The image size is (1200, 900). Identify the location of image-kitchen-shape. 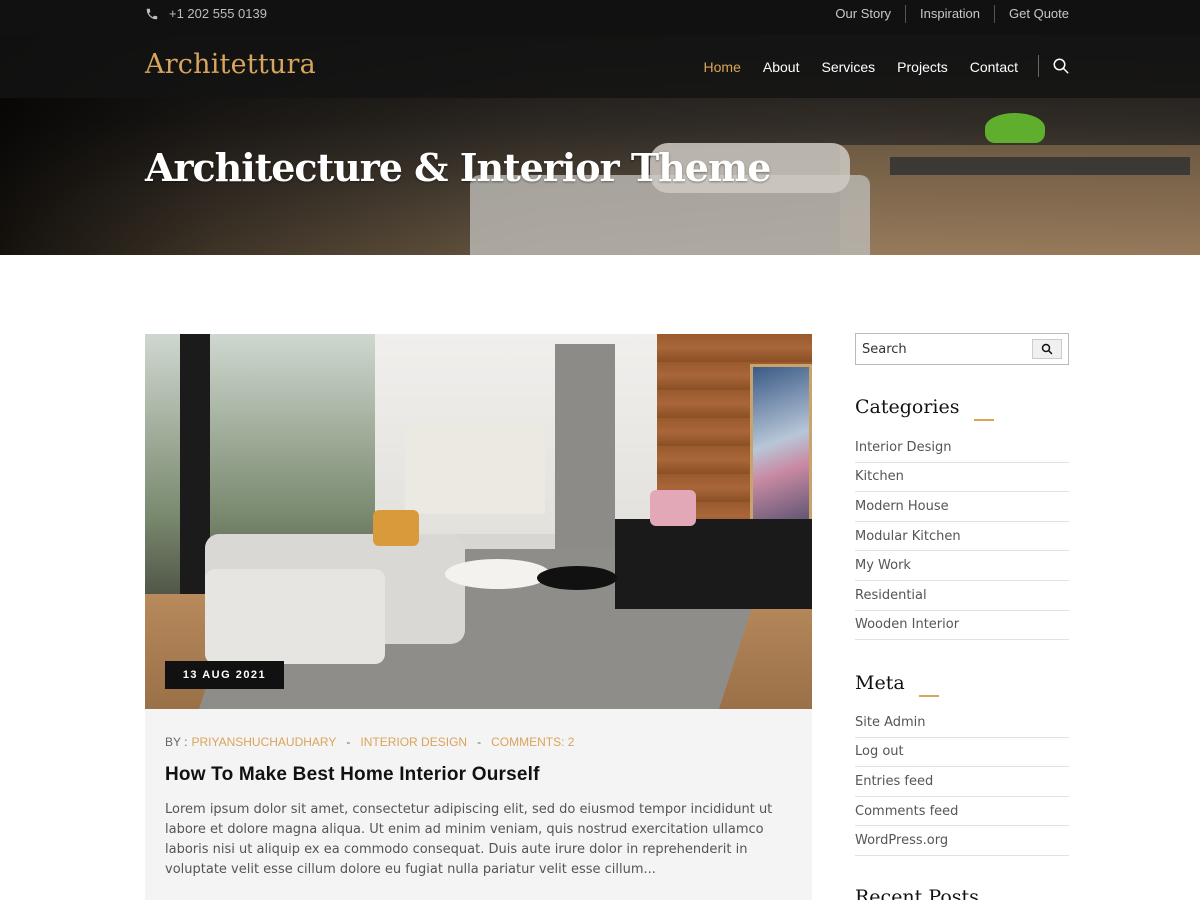
(475, 469).